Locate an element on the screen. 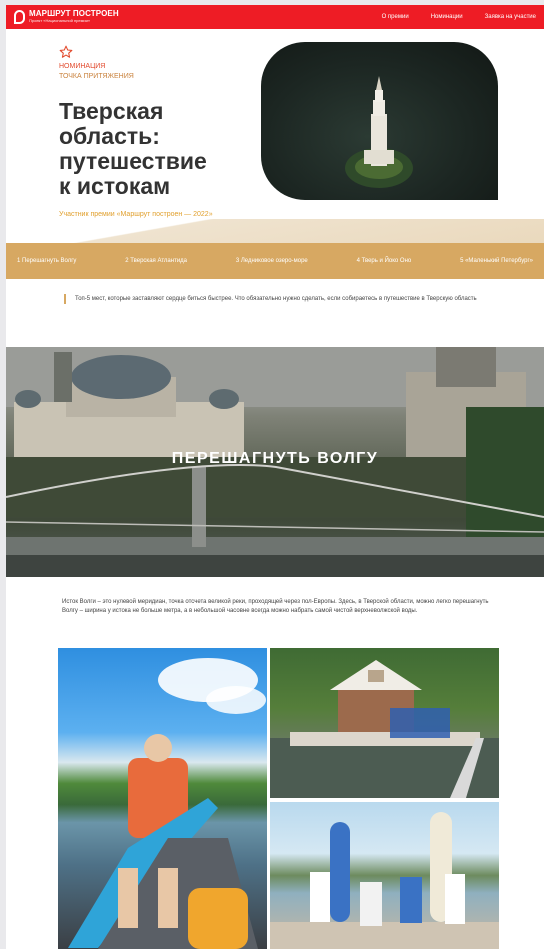 The height and width of the screenshot is (949, 544). menu-item-tver: 4 Тверь и Йоко Оно is located at coordinates (384, 261).